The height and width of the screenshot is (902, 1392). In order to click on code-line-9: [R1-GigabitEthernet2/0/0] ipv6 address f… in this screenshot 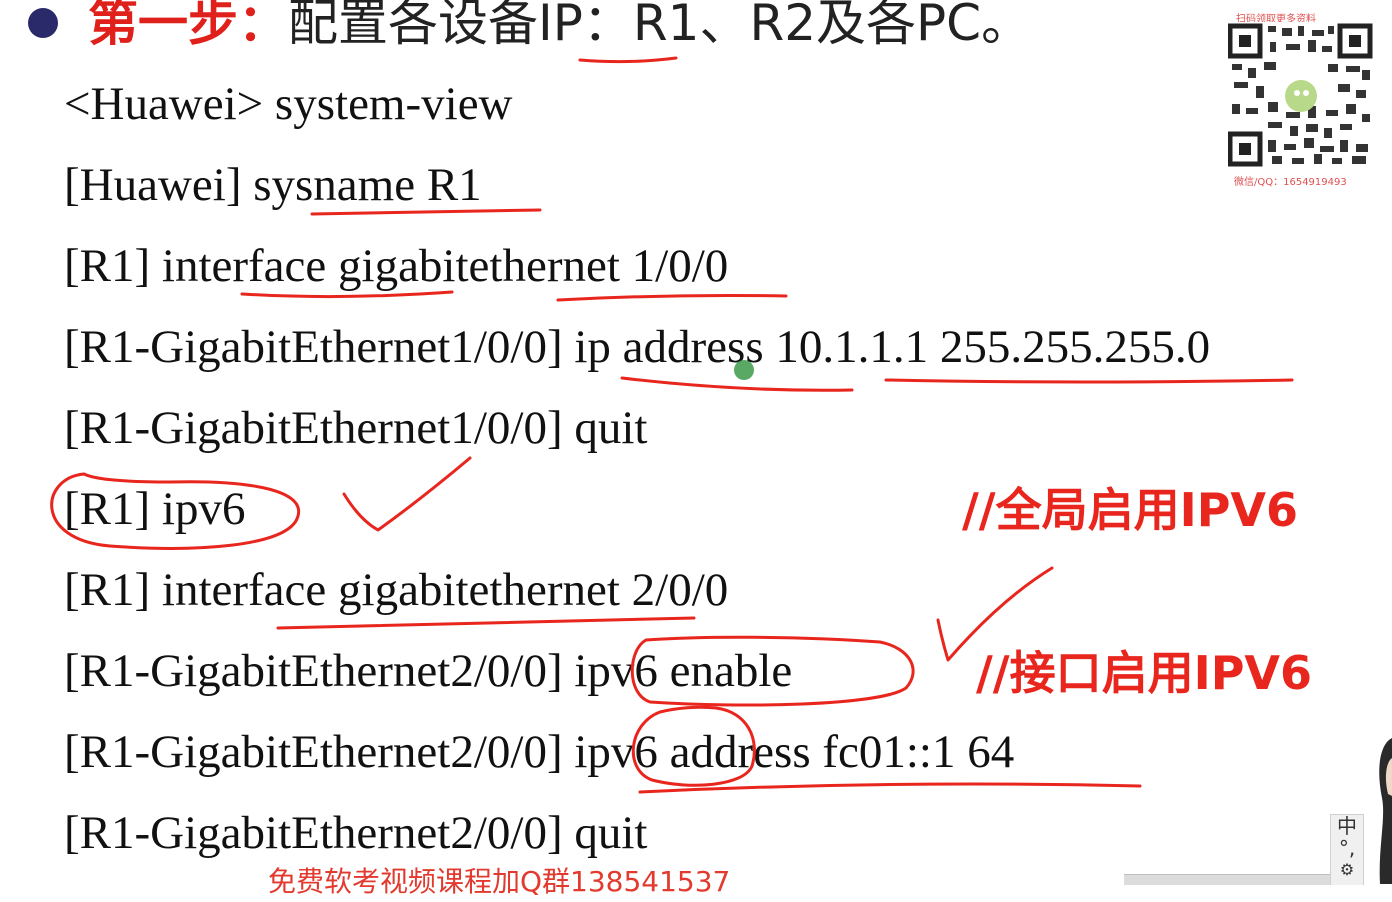, I will do `click(539, 752)`.